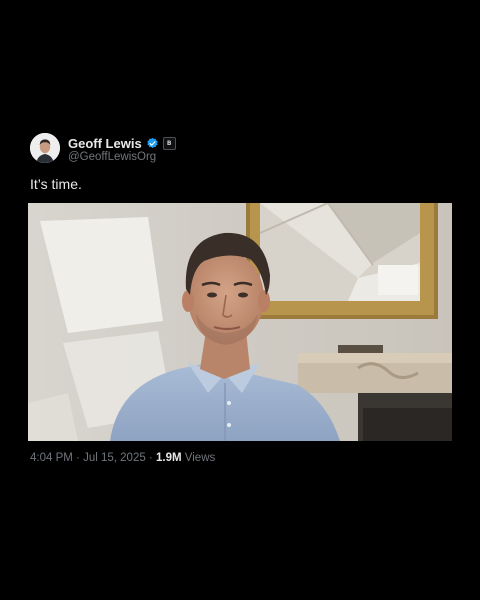 The image size is (480, 600). I want to click on tweet-text: It’s time., so click(56, 184).